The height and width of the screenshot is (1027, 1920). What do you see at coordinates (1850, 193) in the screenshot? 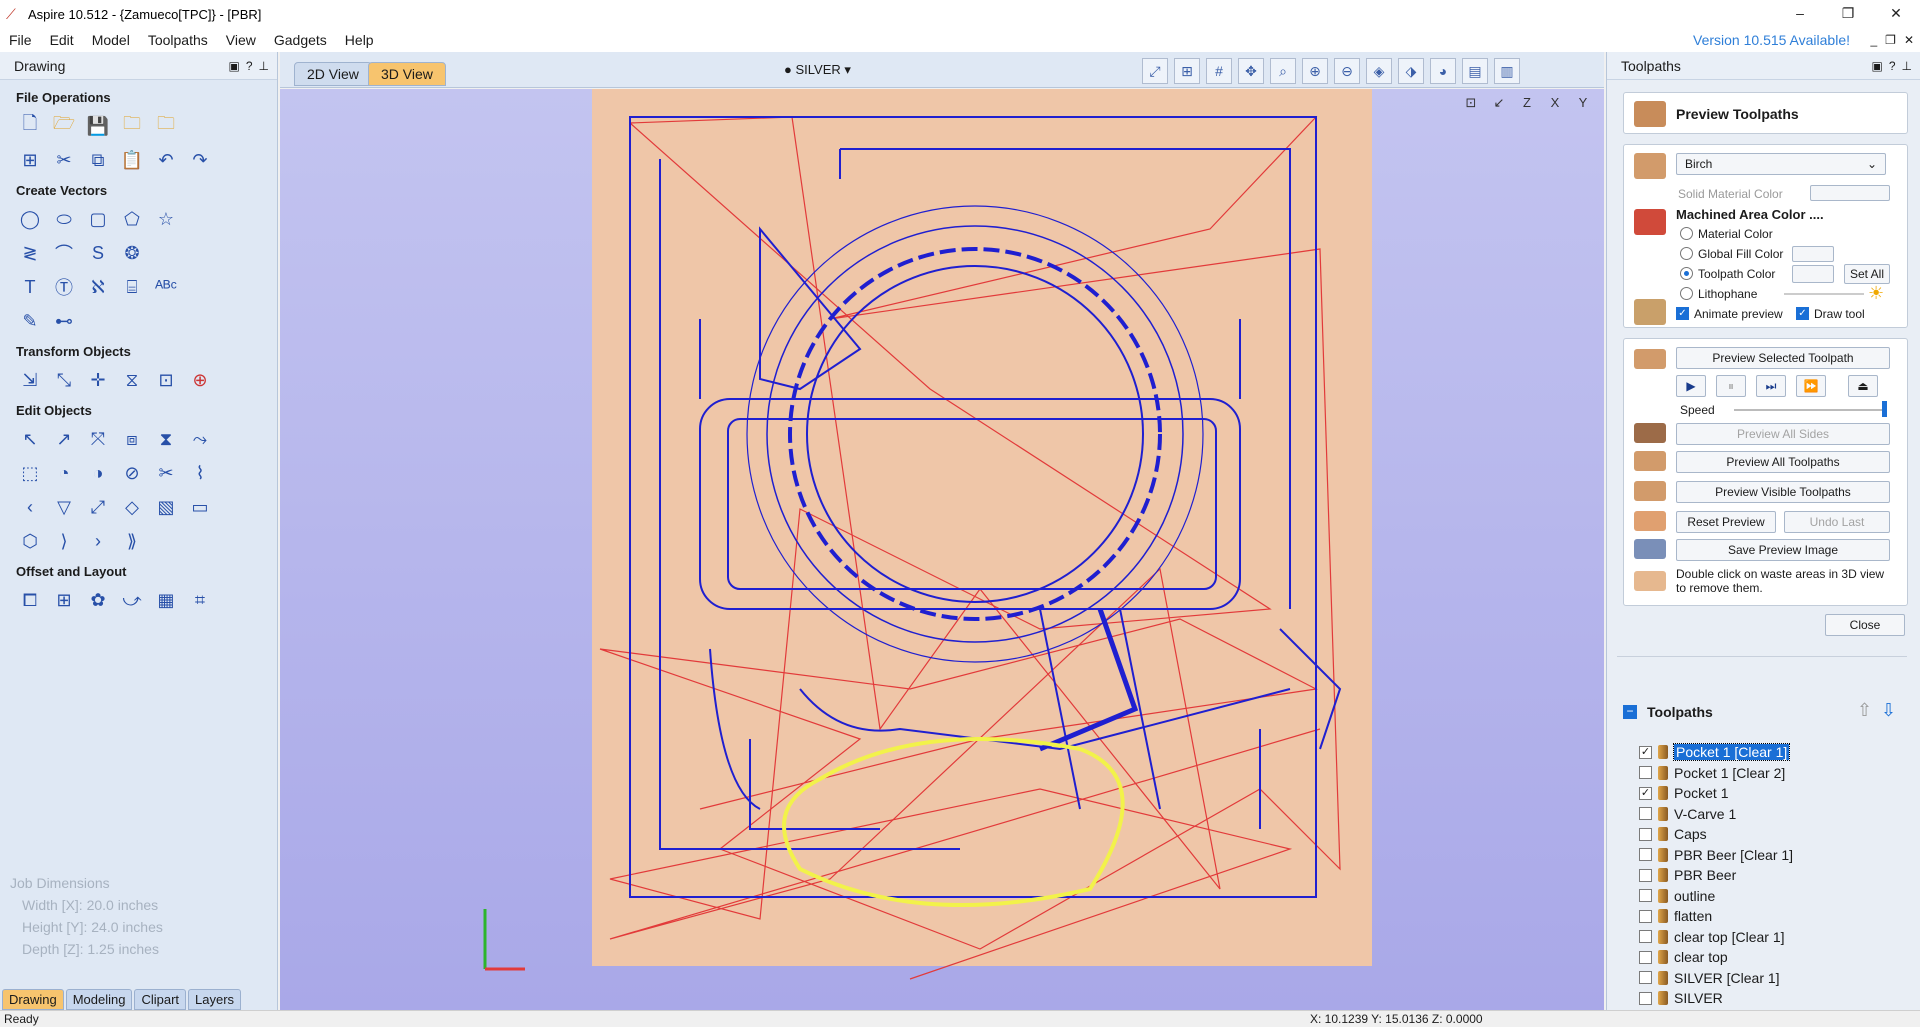
I see `solid-color-picker` at bounding box center [1850, 193].